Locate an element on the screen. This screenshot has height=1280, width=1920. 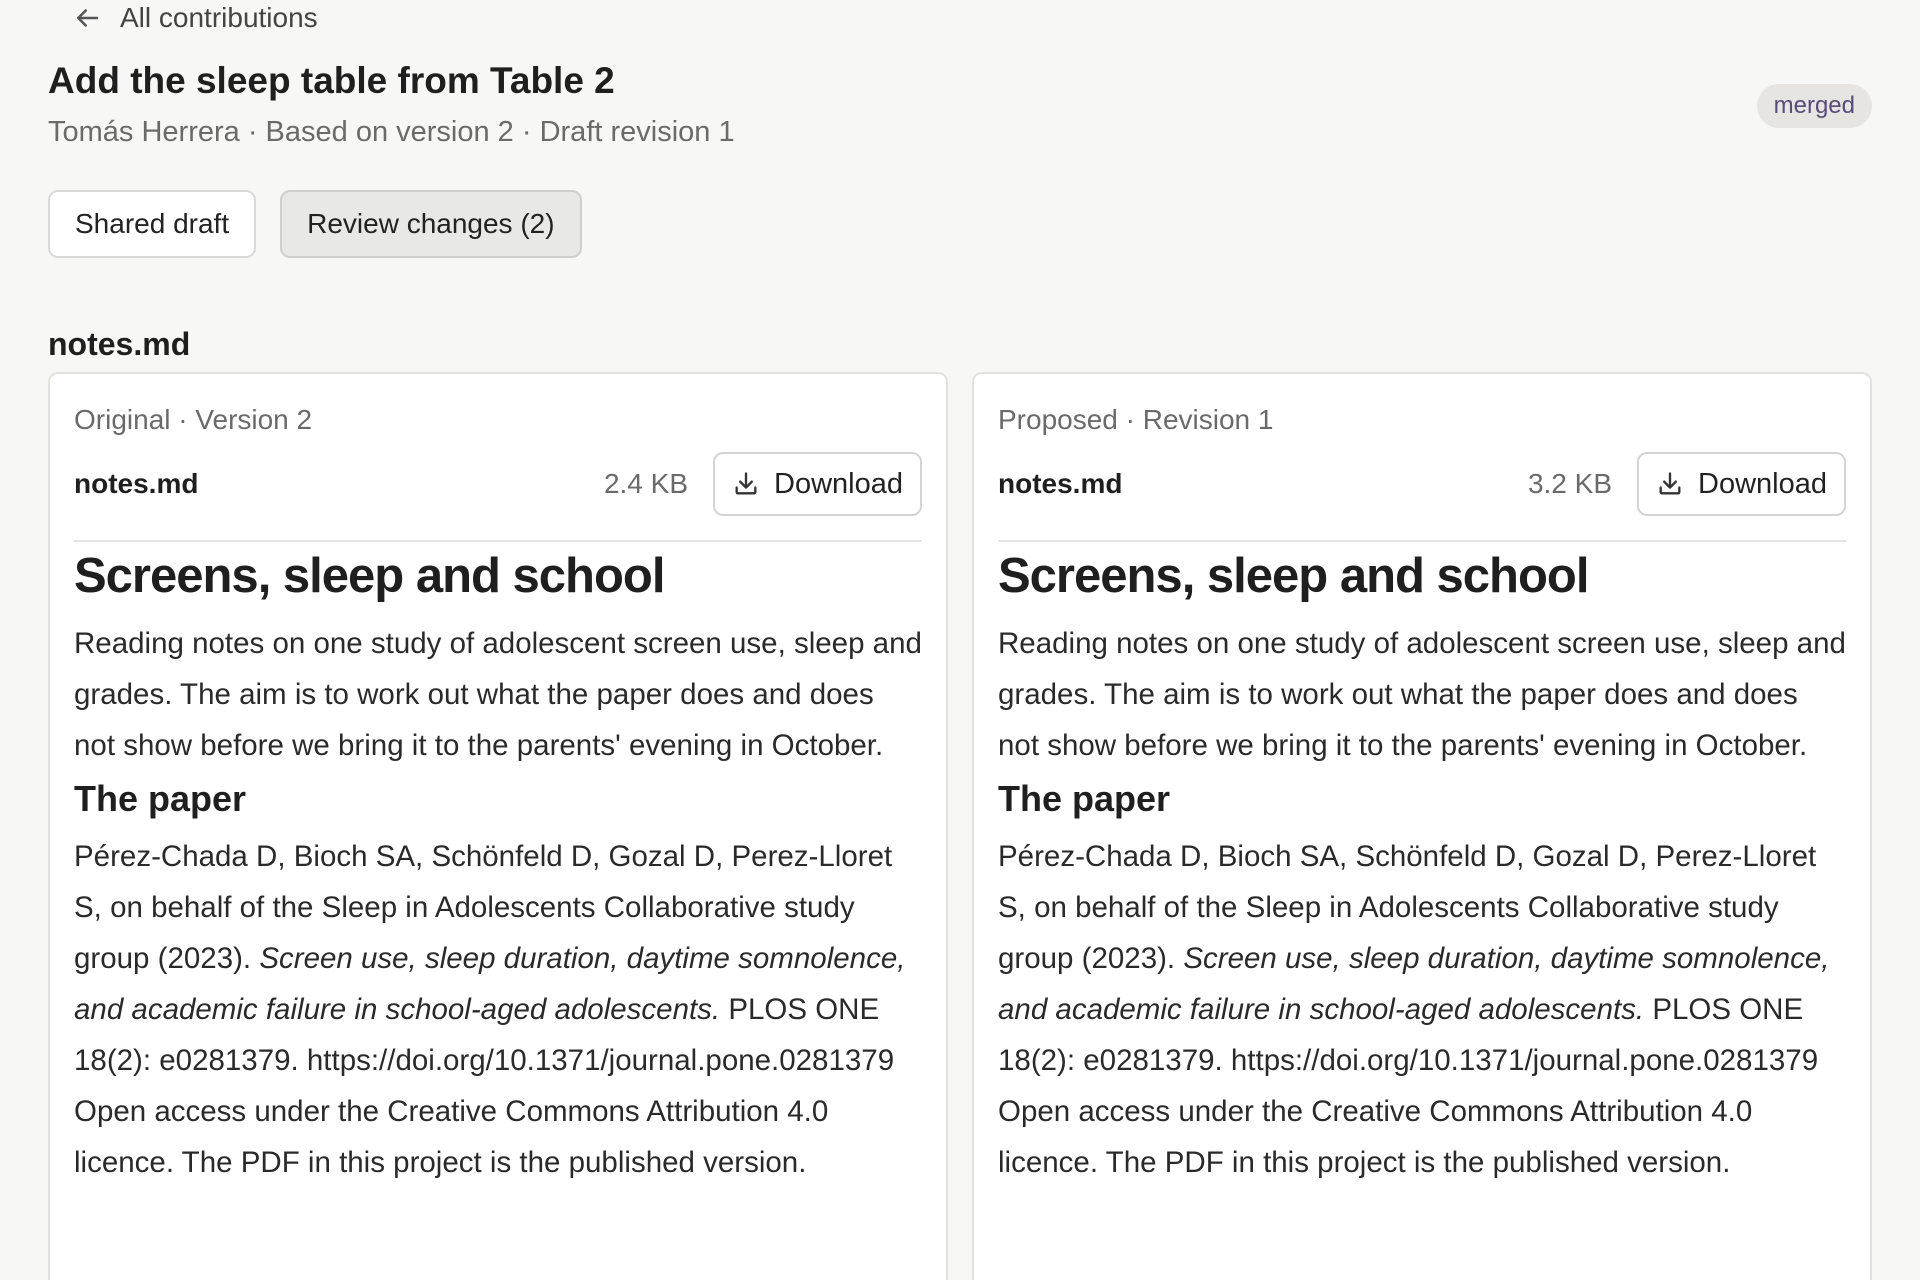
file-size: 2.4 KB is located at coordinates (646, 483).